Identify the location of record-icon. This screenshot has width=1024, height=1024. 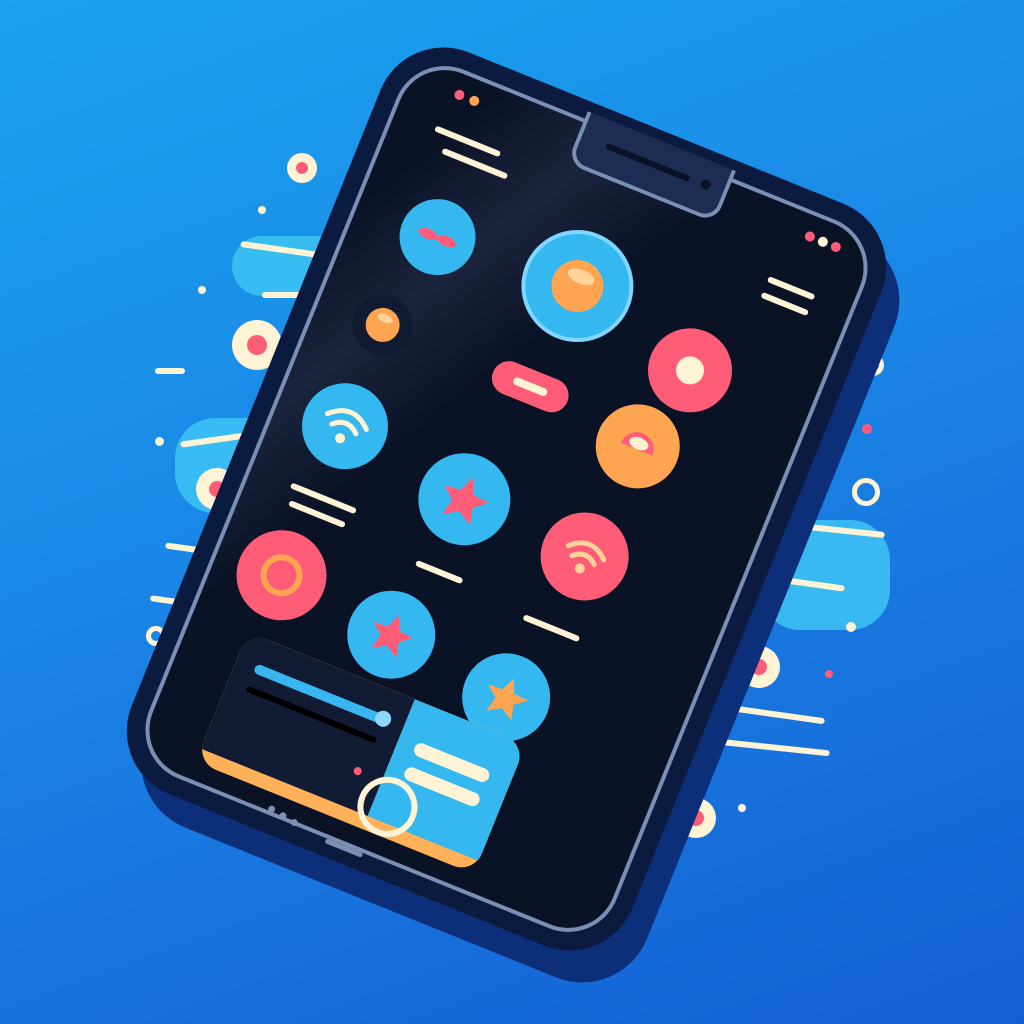
(690, 370).